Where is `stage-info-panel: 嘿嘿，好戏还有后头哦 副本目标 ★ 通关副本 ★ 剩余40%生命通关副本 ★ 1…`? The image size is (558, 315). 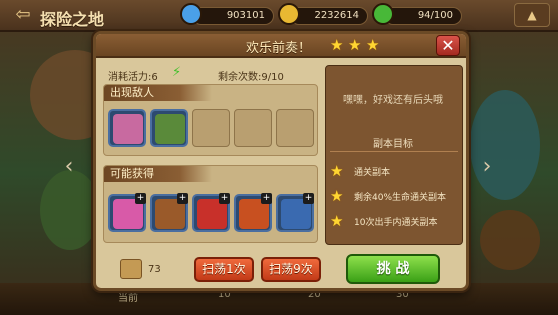
stage-info-panel: 嘿嘿，好戏还有后头哦 副本目标 ★ 通关副本 ★ 剩余40%生命通关副本 ★ 1… is located at coordinates (394, 155).